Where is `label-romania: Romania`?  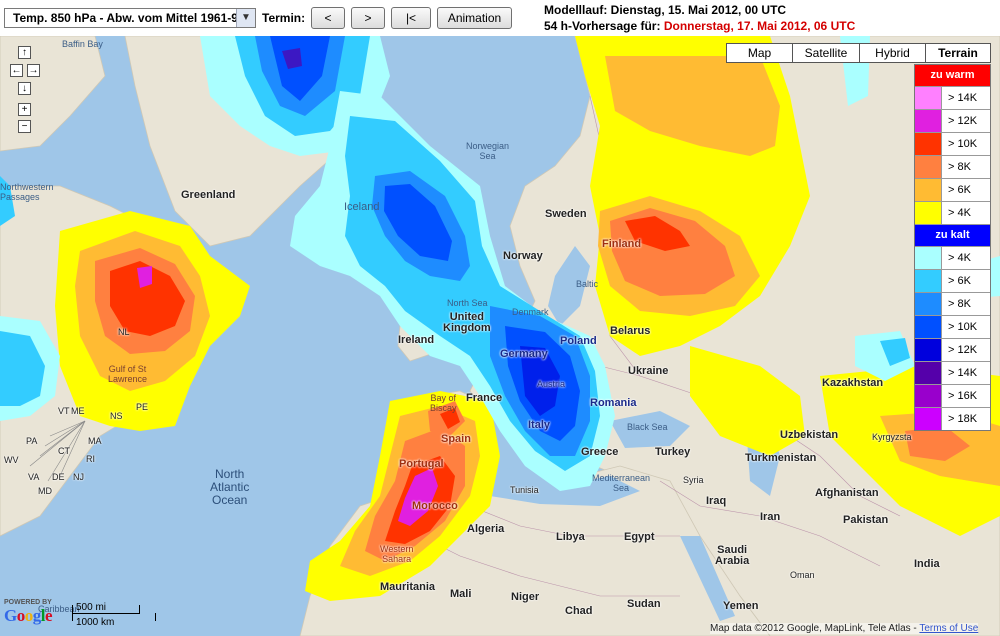
label-romania: Romania is located at coordinates (613, 403).